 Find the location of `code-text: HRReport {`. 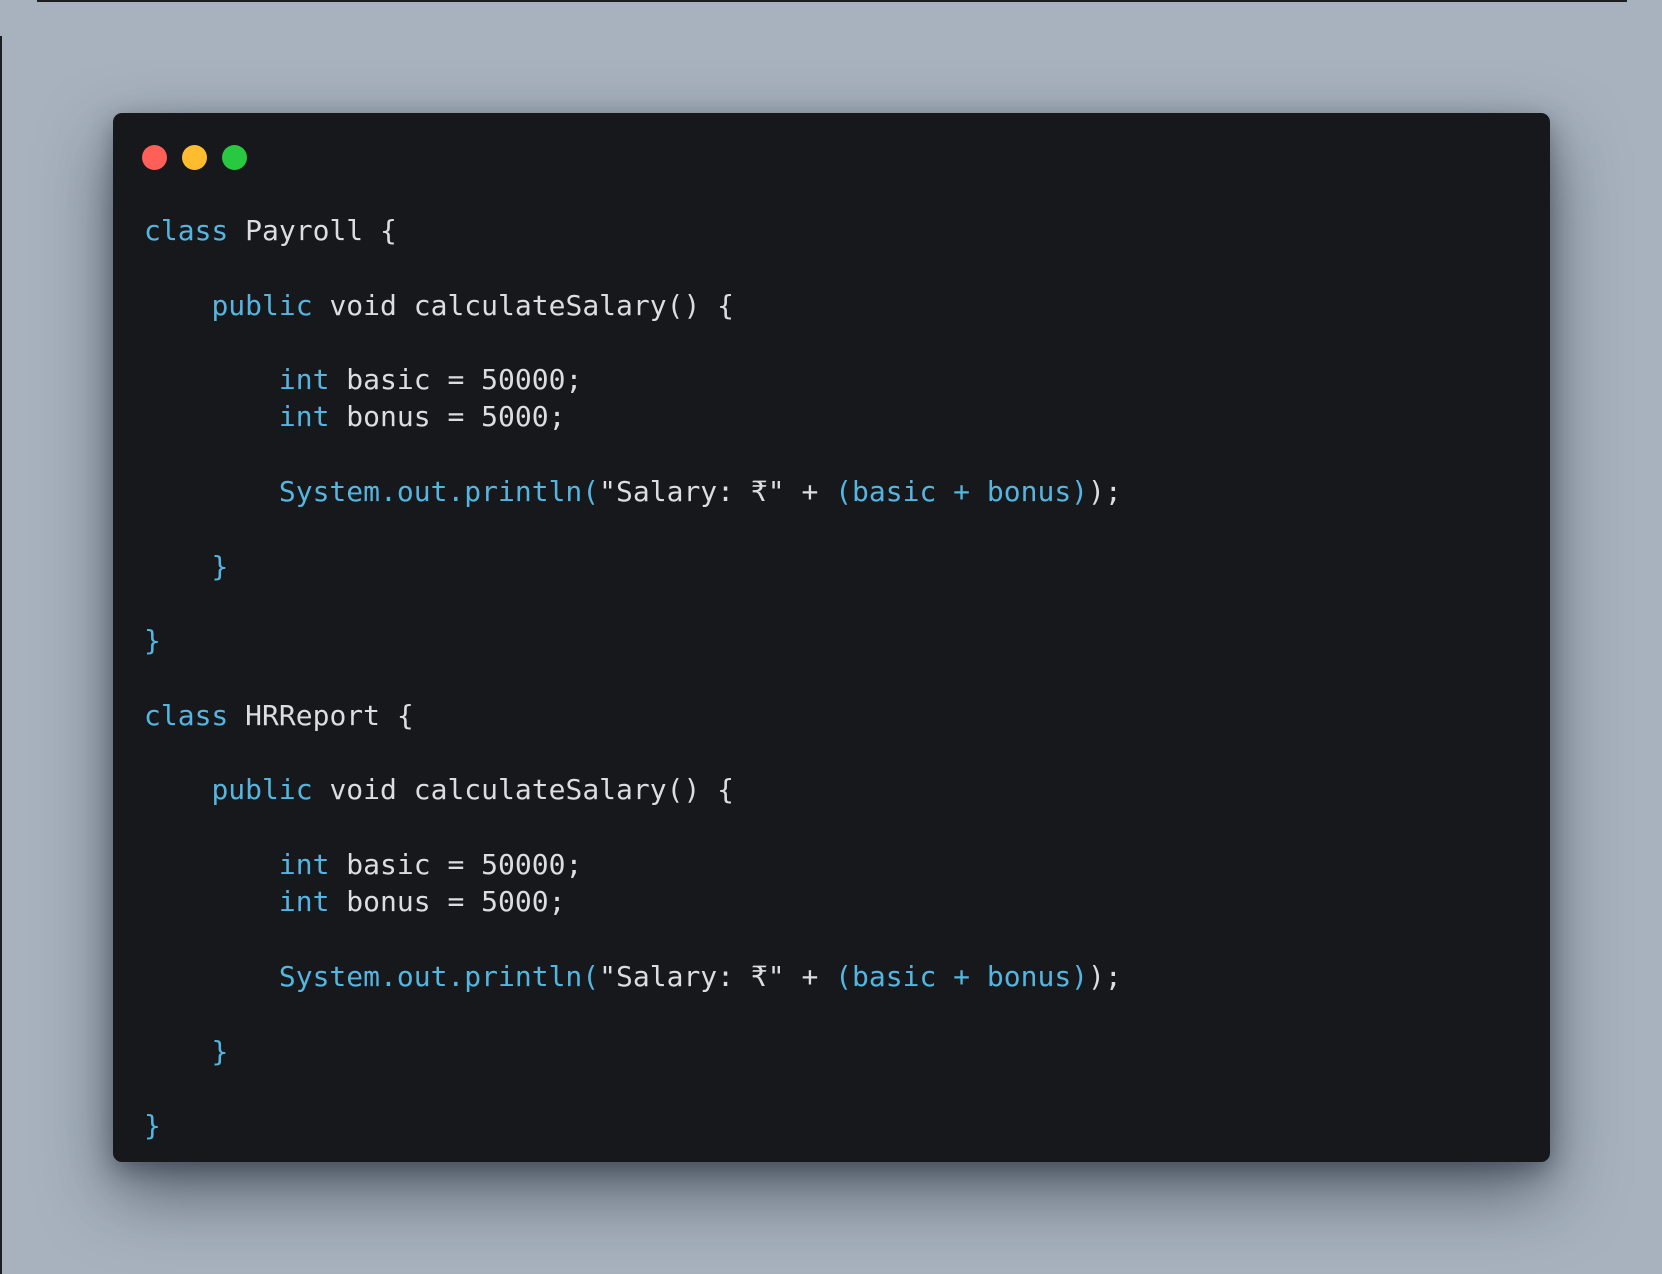

code-text: HRReport { is located at coordinates (321, 715).